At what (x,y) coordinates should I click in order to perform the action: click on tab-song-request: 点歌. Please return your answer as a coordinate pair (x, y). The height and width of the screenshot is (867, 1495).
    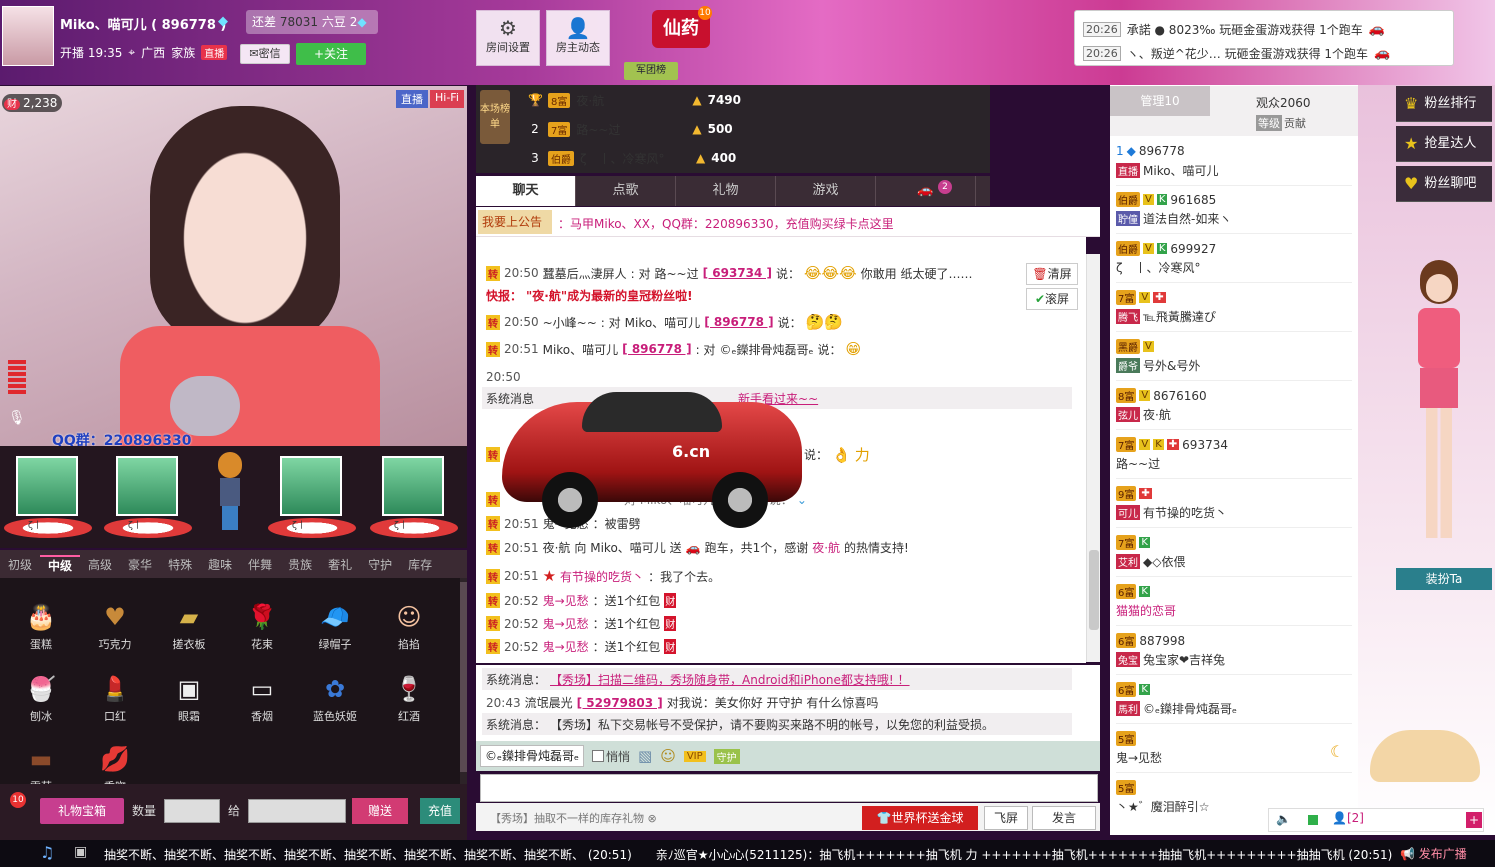
    Looking at the image, I should click on (626, 191).